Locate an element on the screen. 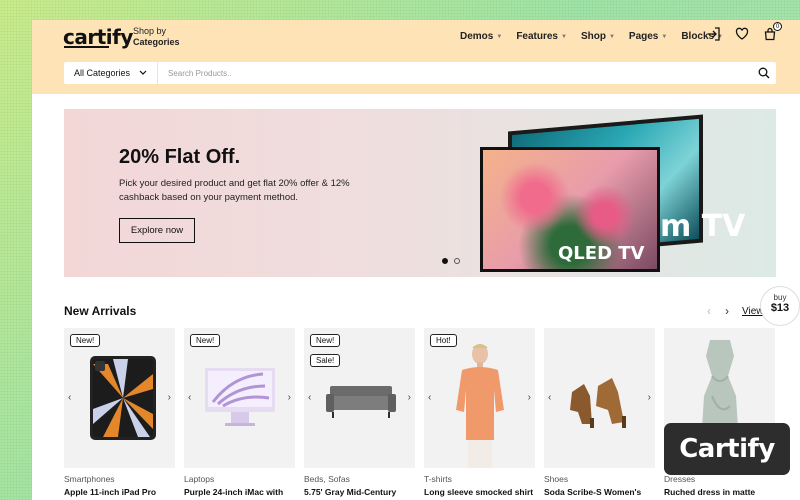 Image resolution: width=800 pixels, height=500 pixels. nav-item-features: Features ▼ is located at coordinates (541, 36).